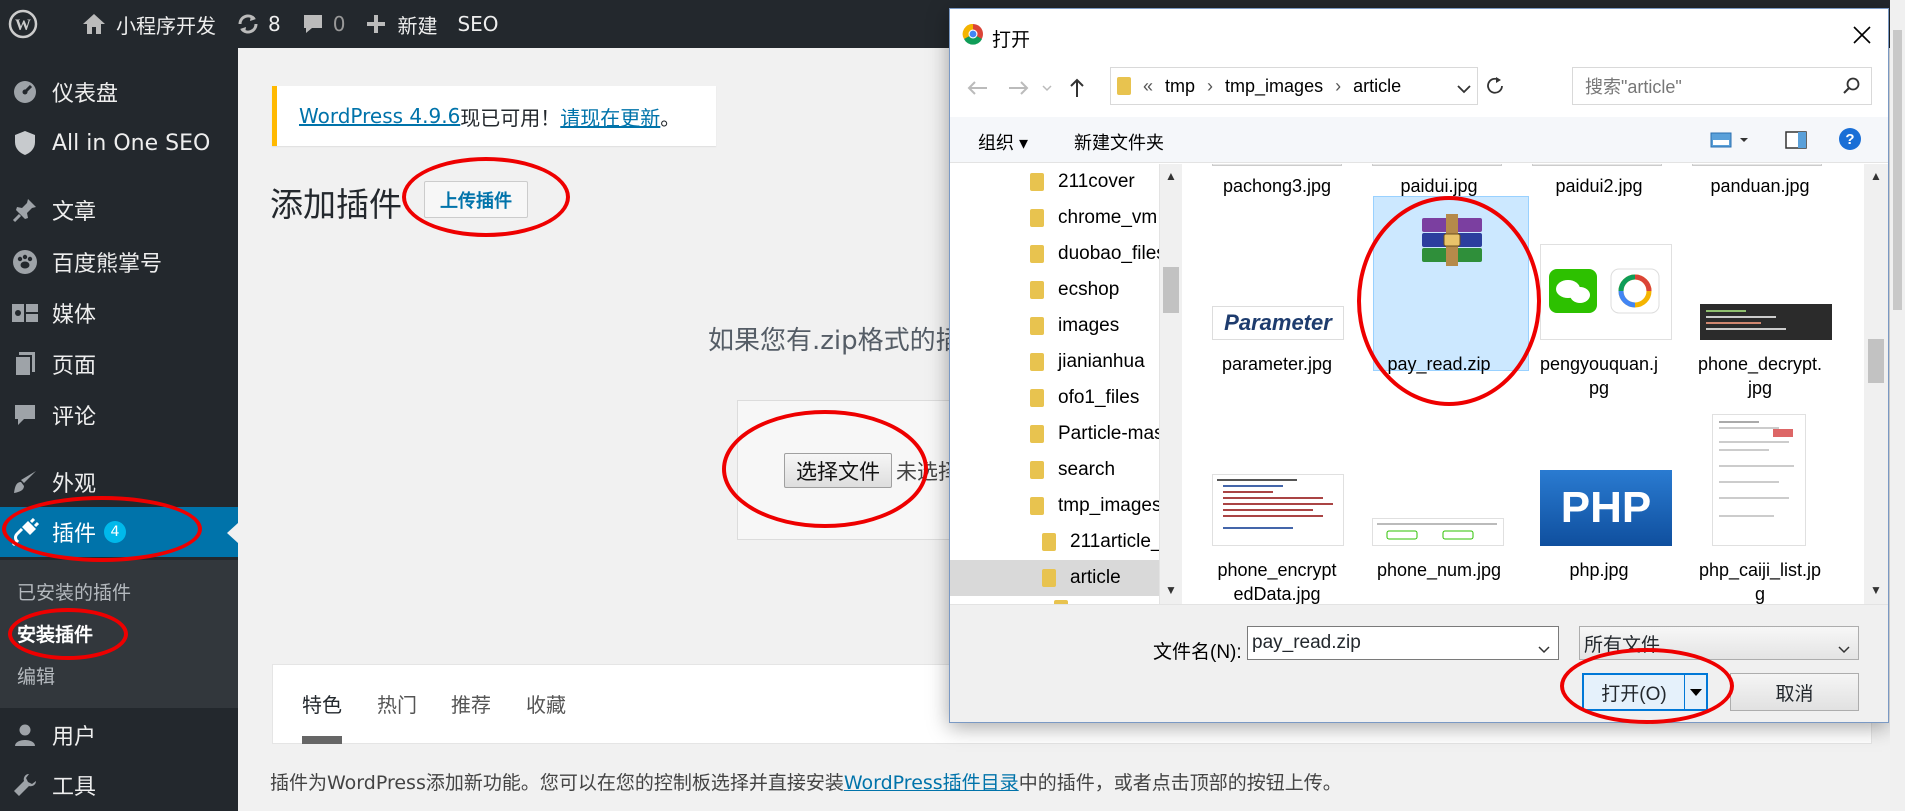 The image size is (1905, 811). I want to click on breadcrumb-article: article, so click(1377, 86).